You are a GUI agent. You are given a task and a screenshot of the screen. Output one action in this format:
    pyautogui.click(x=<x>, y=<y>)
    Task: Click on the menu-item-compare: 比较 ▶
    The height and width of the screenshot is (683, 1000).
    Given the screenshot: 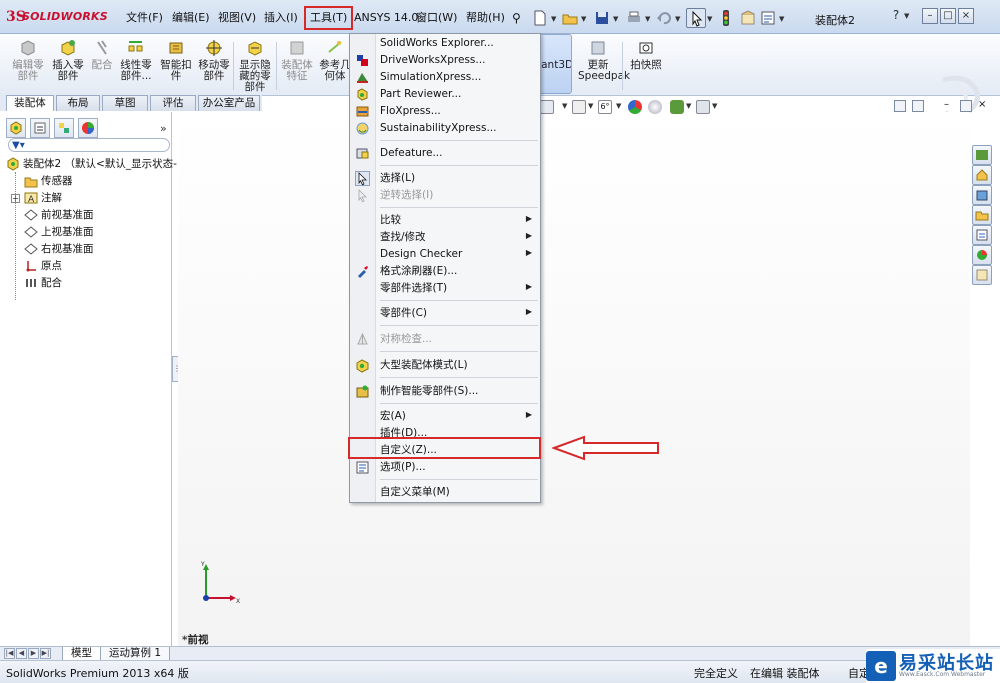 What is the action you would take?
    pyautogui.click(x=445, y=220)
    